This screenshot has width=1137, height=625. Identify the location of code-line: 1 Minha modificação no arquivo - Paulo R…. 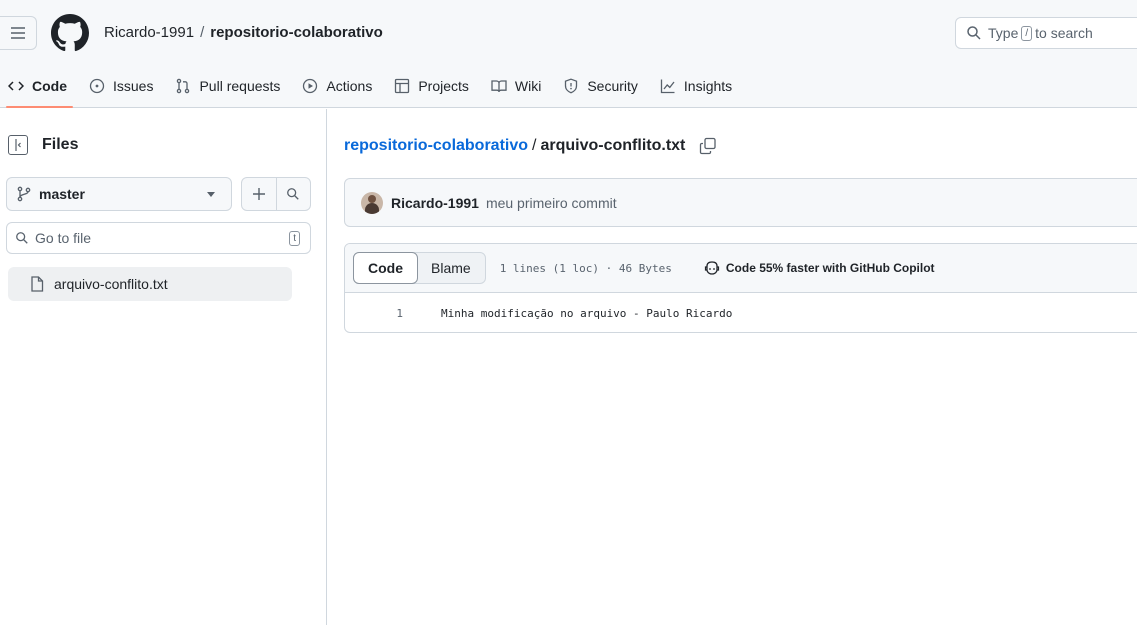
(741, 312).